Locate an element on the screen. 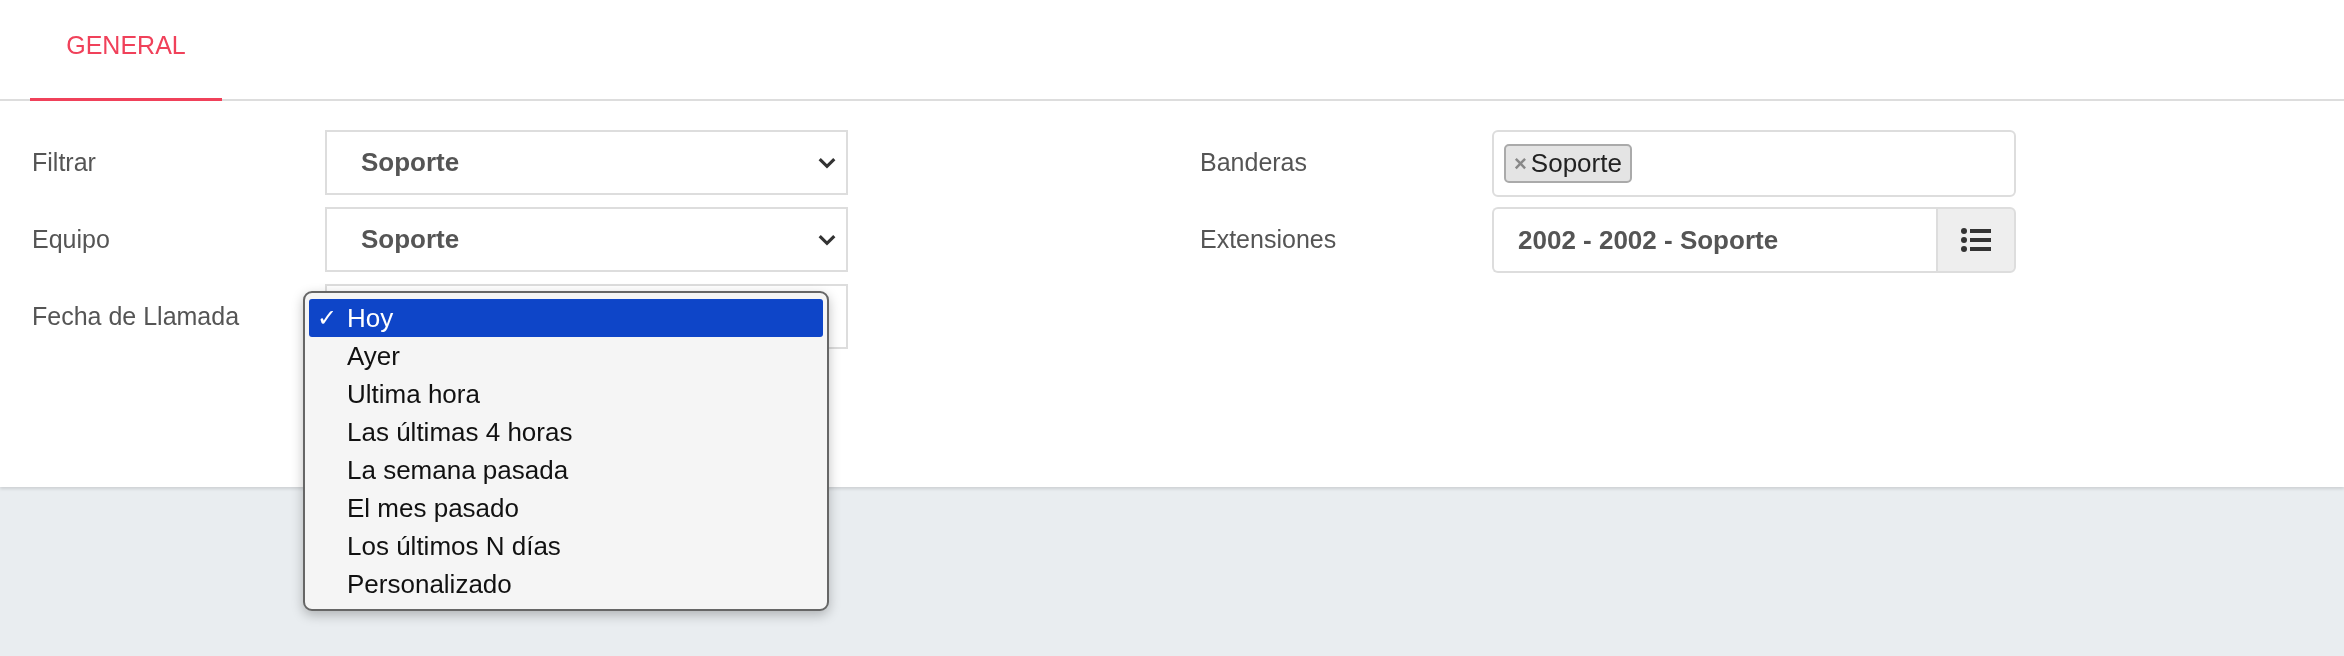  list-icon is located at coordinates (1976, 240).